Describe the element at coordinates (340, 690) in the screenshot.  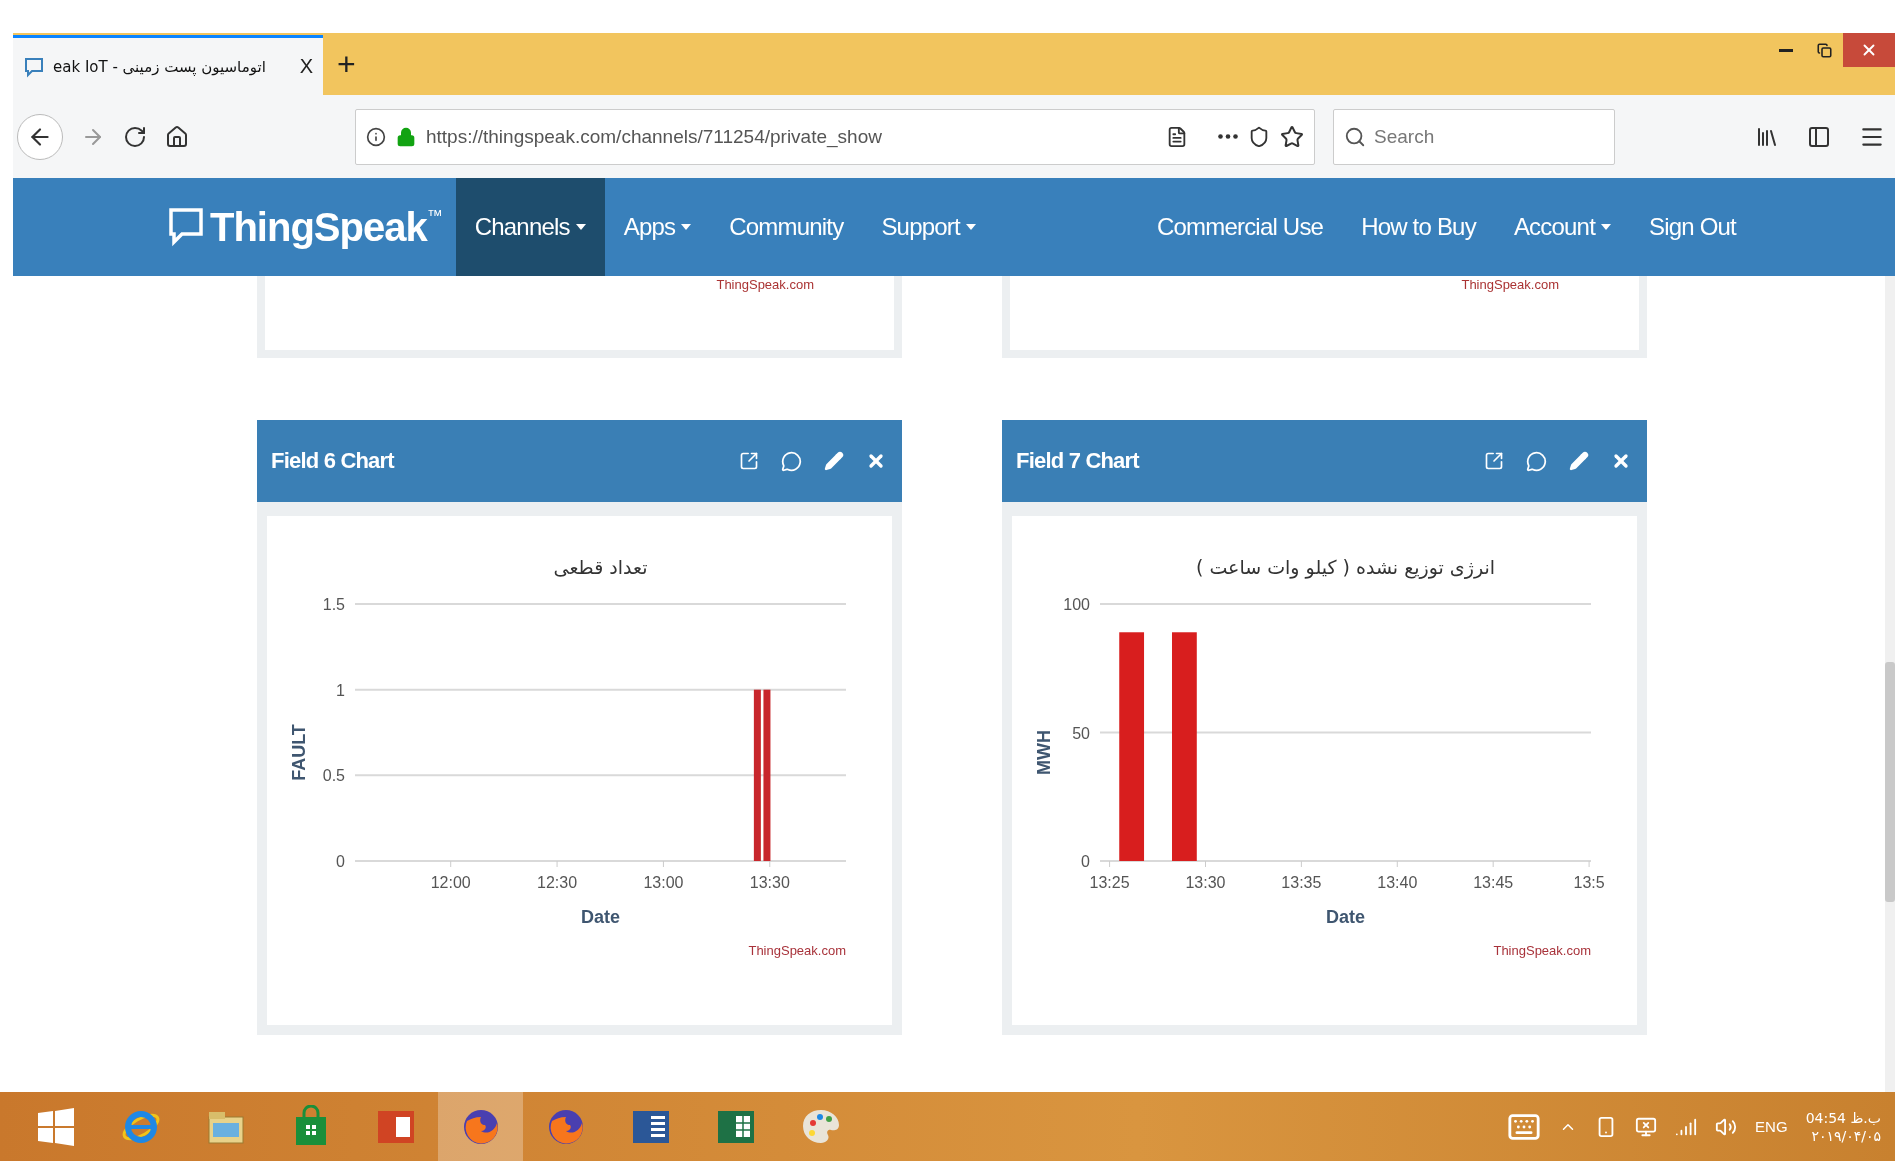
I see `y-tick-label: 1` at that location.